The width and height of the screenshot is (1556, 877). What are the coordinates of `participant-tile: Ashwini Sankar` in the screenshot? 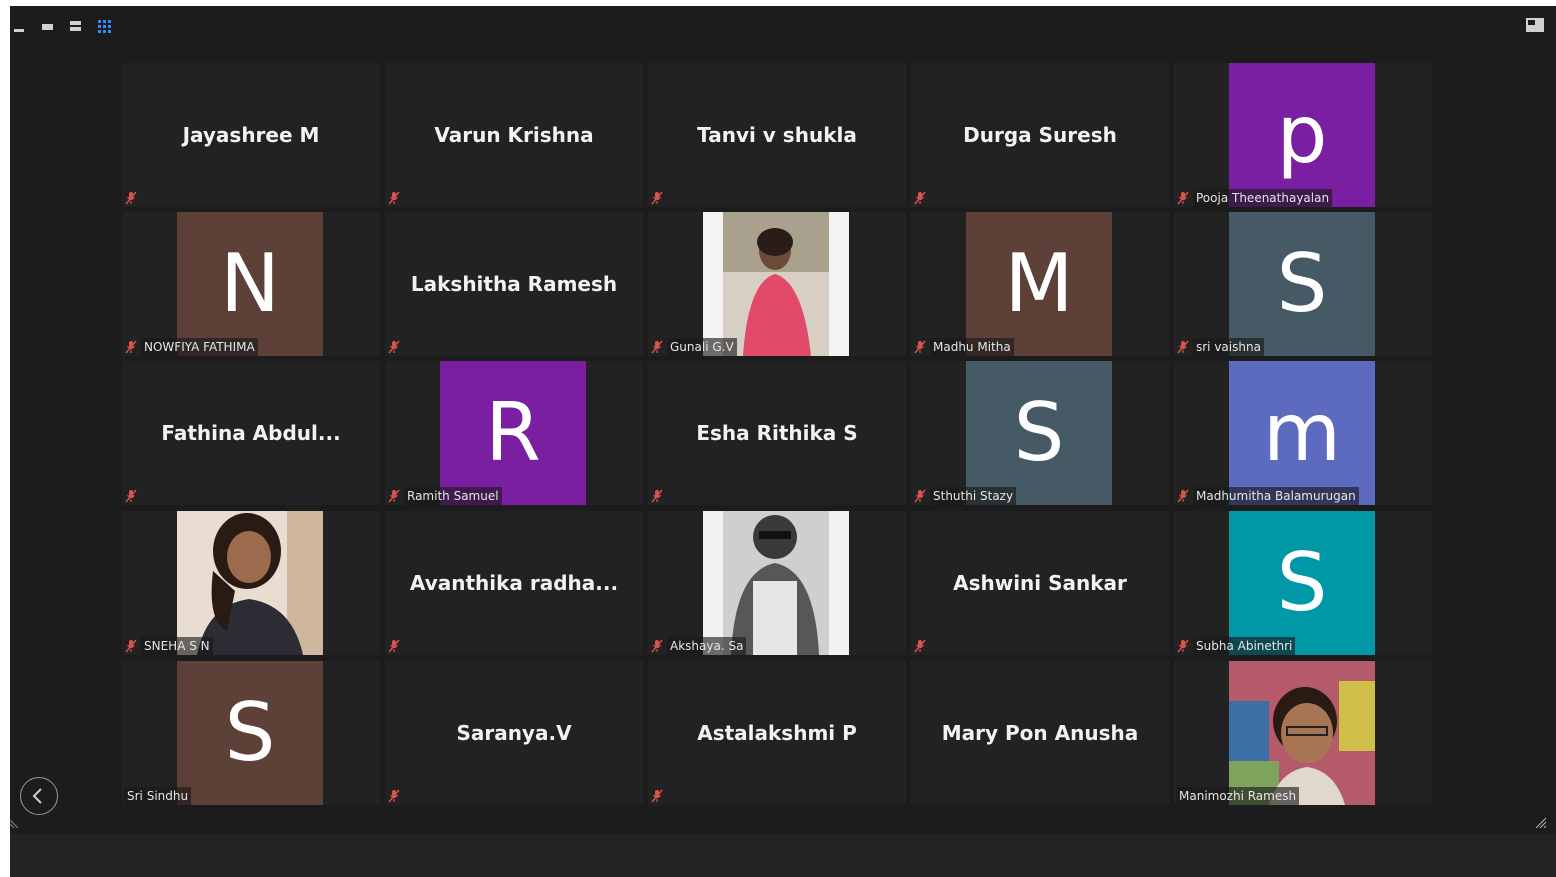 It's located at (1040, 583).